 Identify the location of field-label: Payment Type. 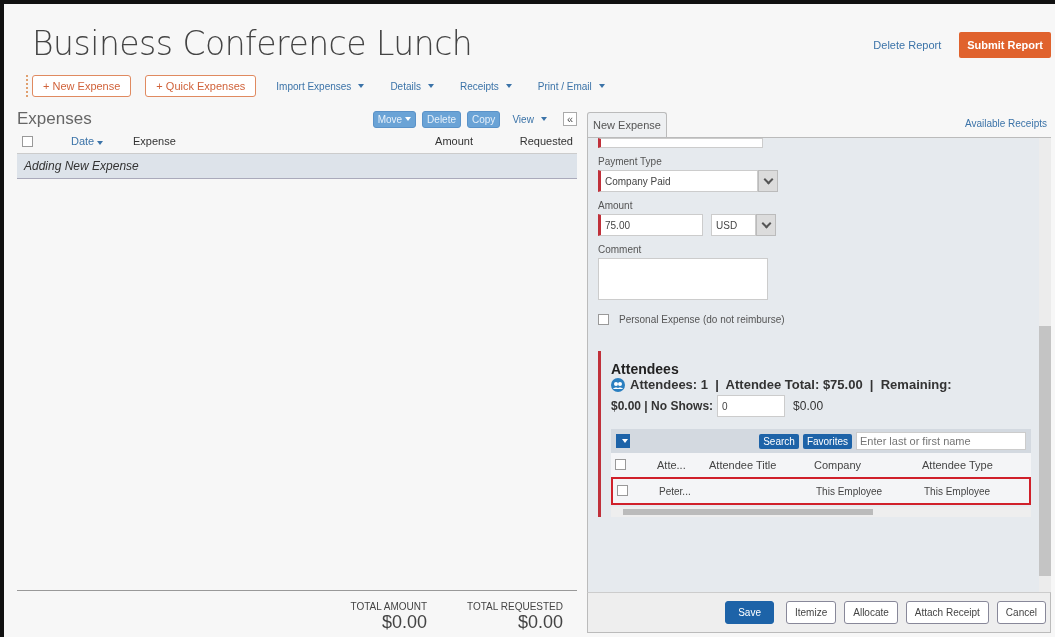
(630, 161).